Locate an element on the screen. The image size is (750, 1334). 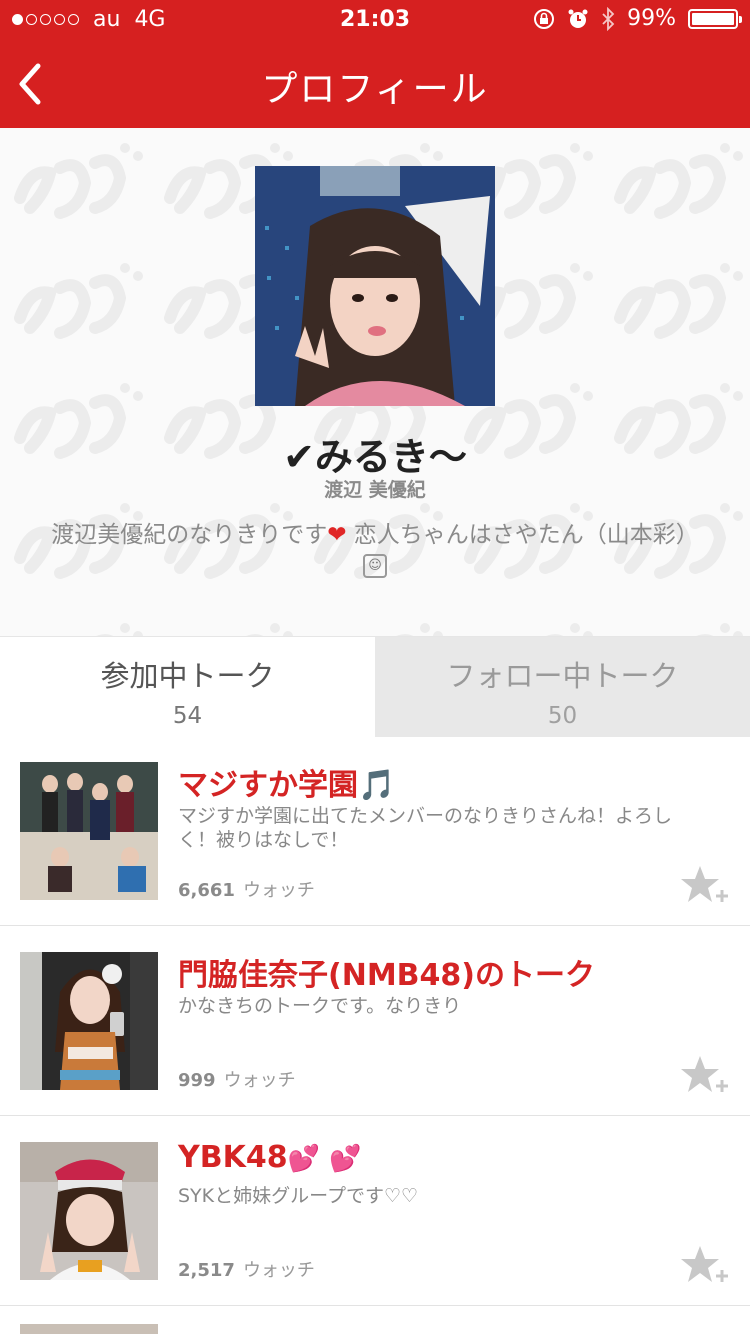
status-bar: au 4G 21:03 99% is located at coordinates (375, 20).